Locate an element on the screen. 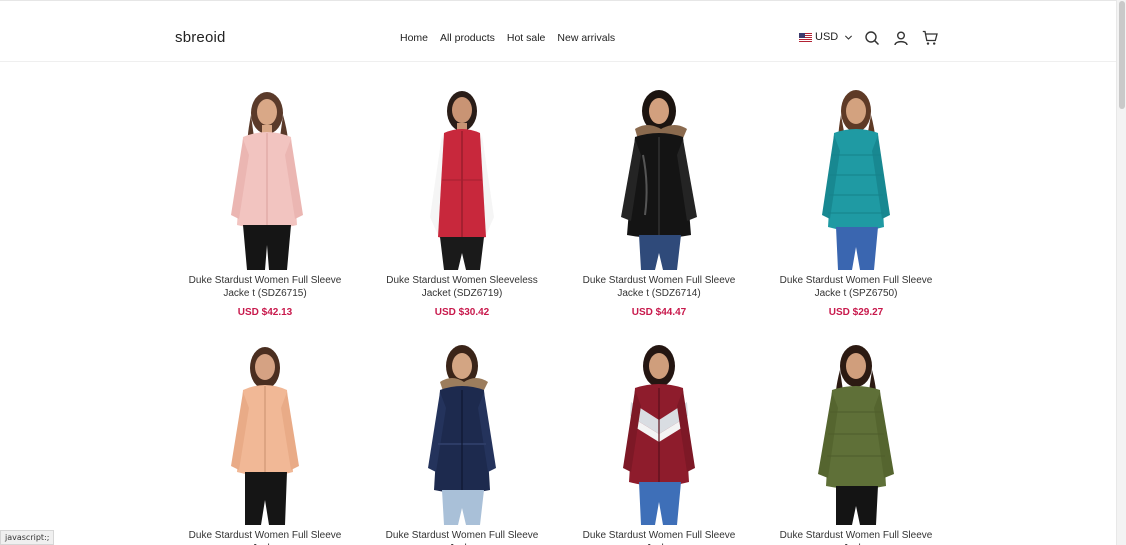 The height and width of the screenshot is (545, 1126). cart-icon is located at coordinates (930, 38).